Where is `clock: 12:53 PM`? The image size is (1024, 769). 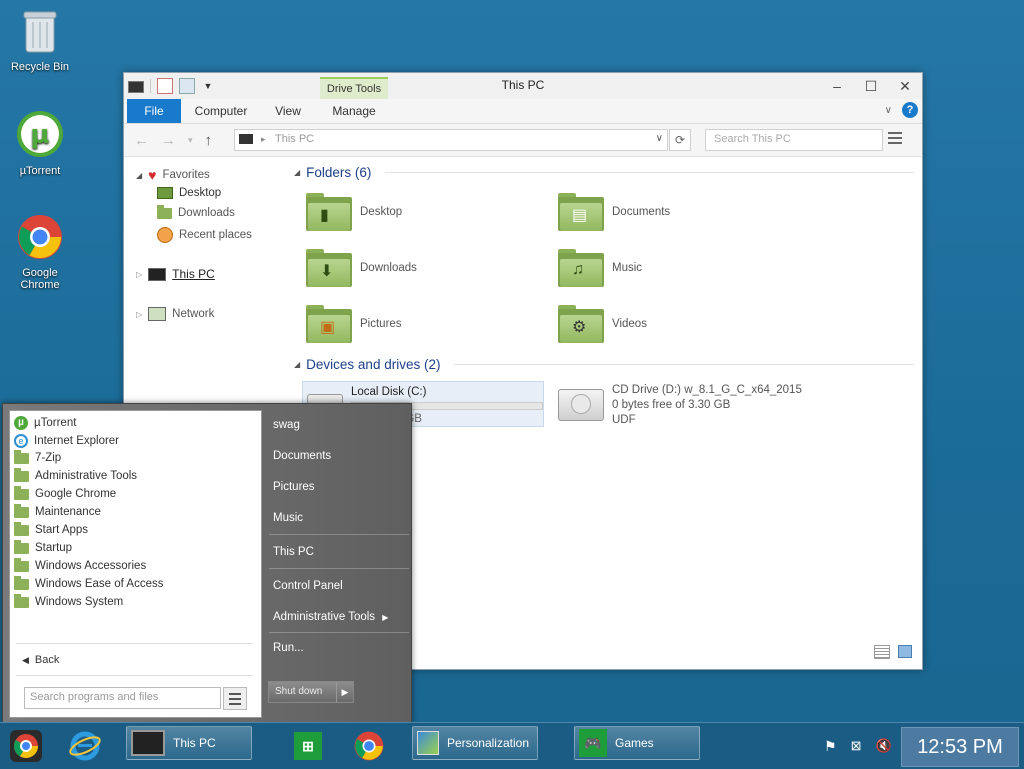 clock: 12:53 PM is located at coordinates (960, 747).